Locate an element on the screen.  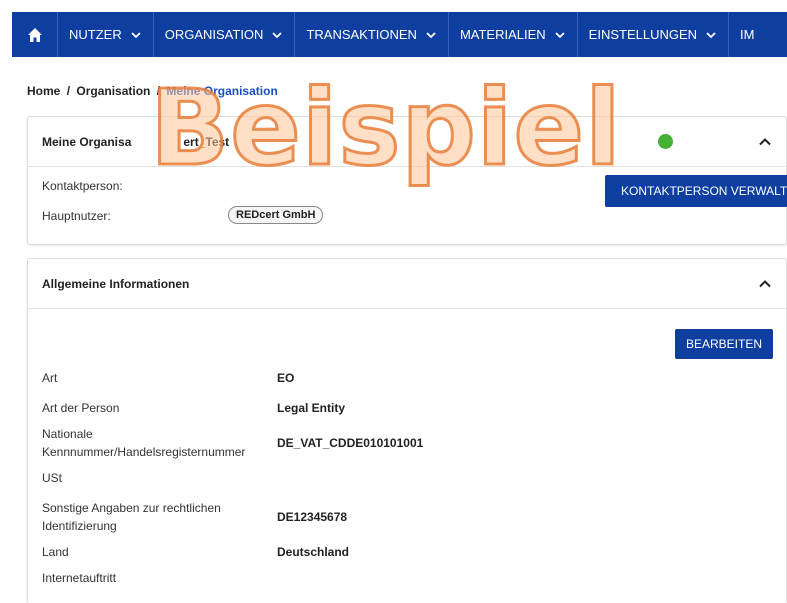
card-title: Meine Organisa is located at coordinates (87, 141).